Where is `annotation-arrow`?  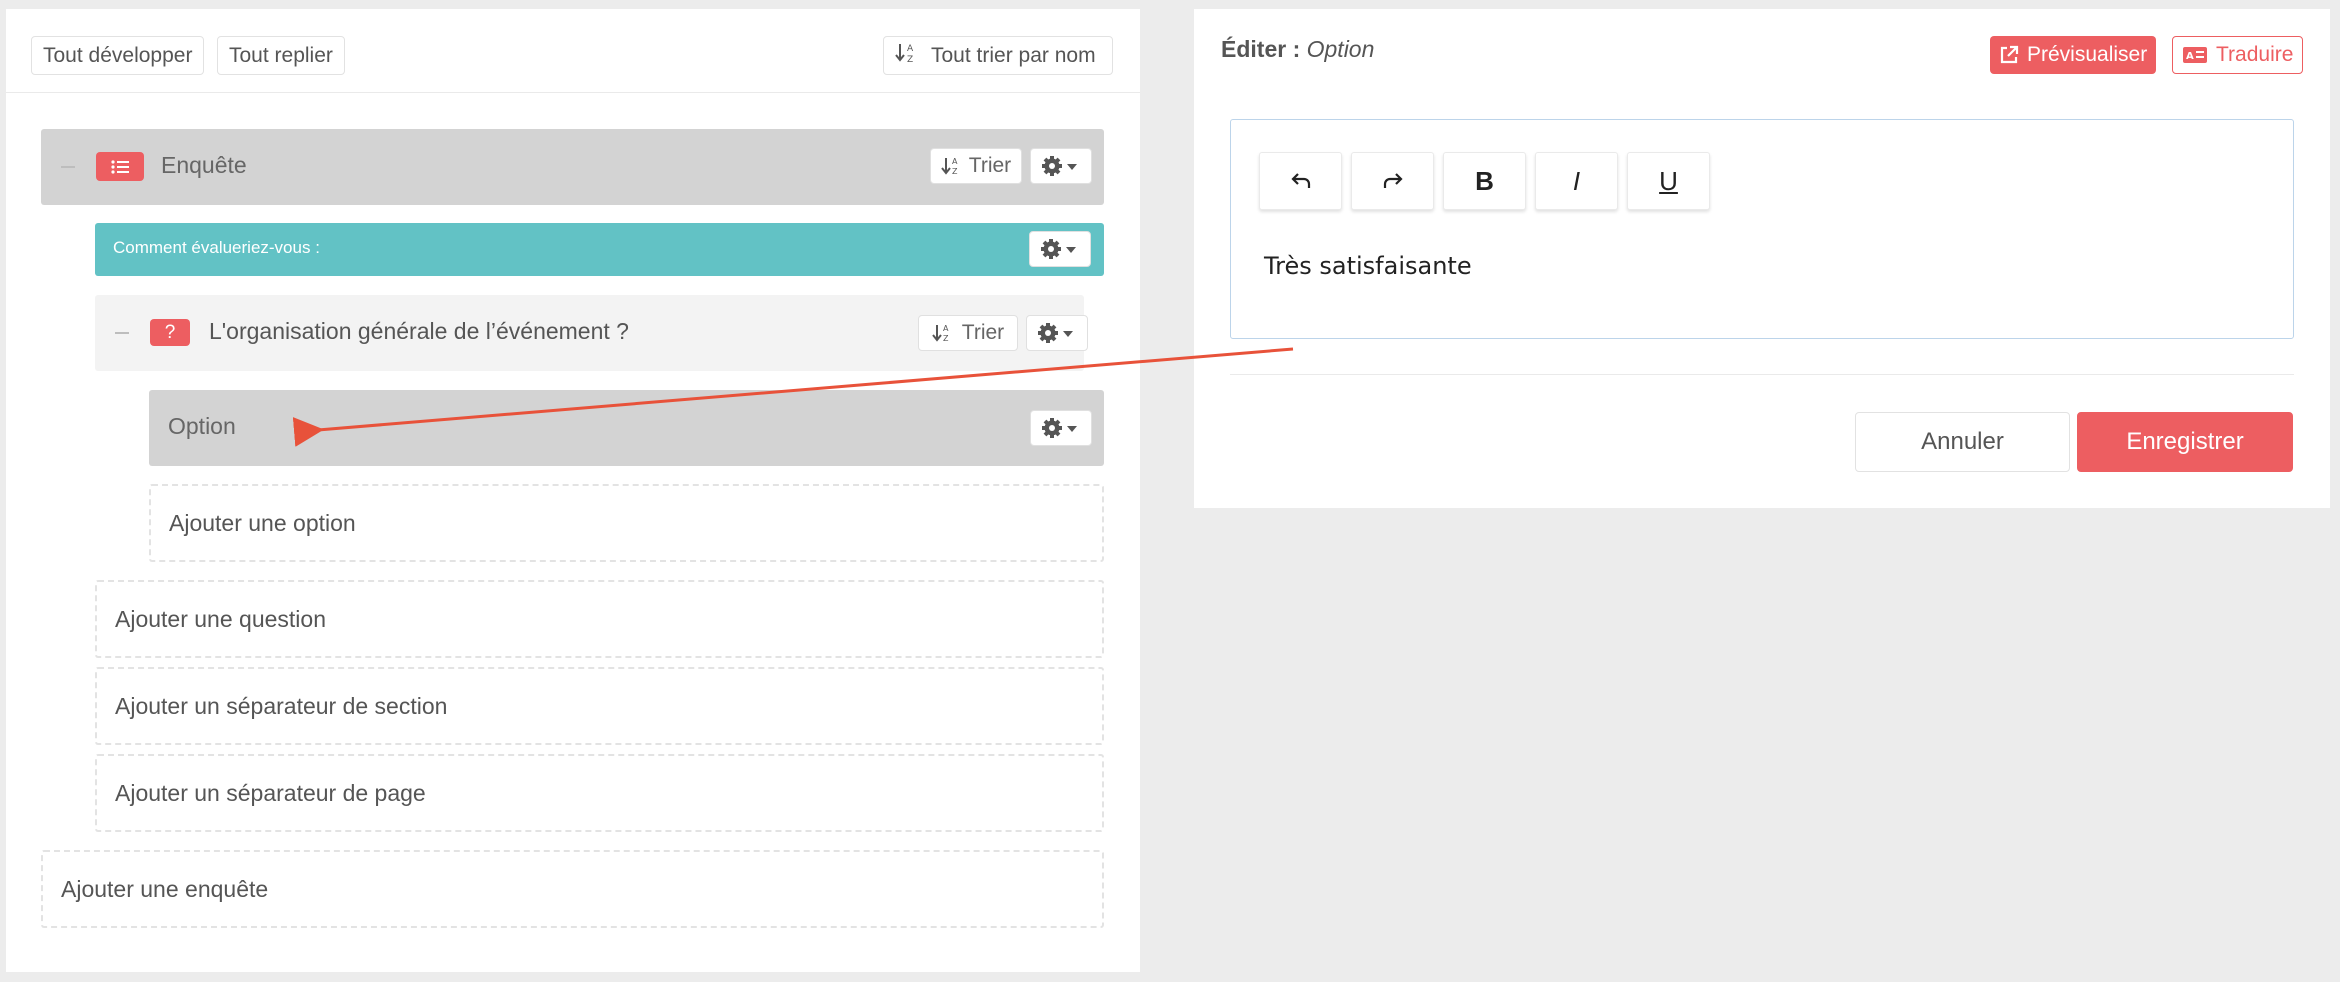
annotation-arrow is located at coordinates (793, 397).